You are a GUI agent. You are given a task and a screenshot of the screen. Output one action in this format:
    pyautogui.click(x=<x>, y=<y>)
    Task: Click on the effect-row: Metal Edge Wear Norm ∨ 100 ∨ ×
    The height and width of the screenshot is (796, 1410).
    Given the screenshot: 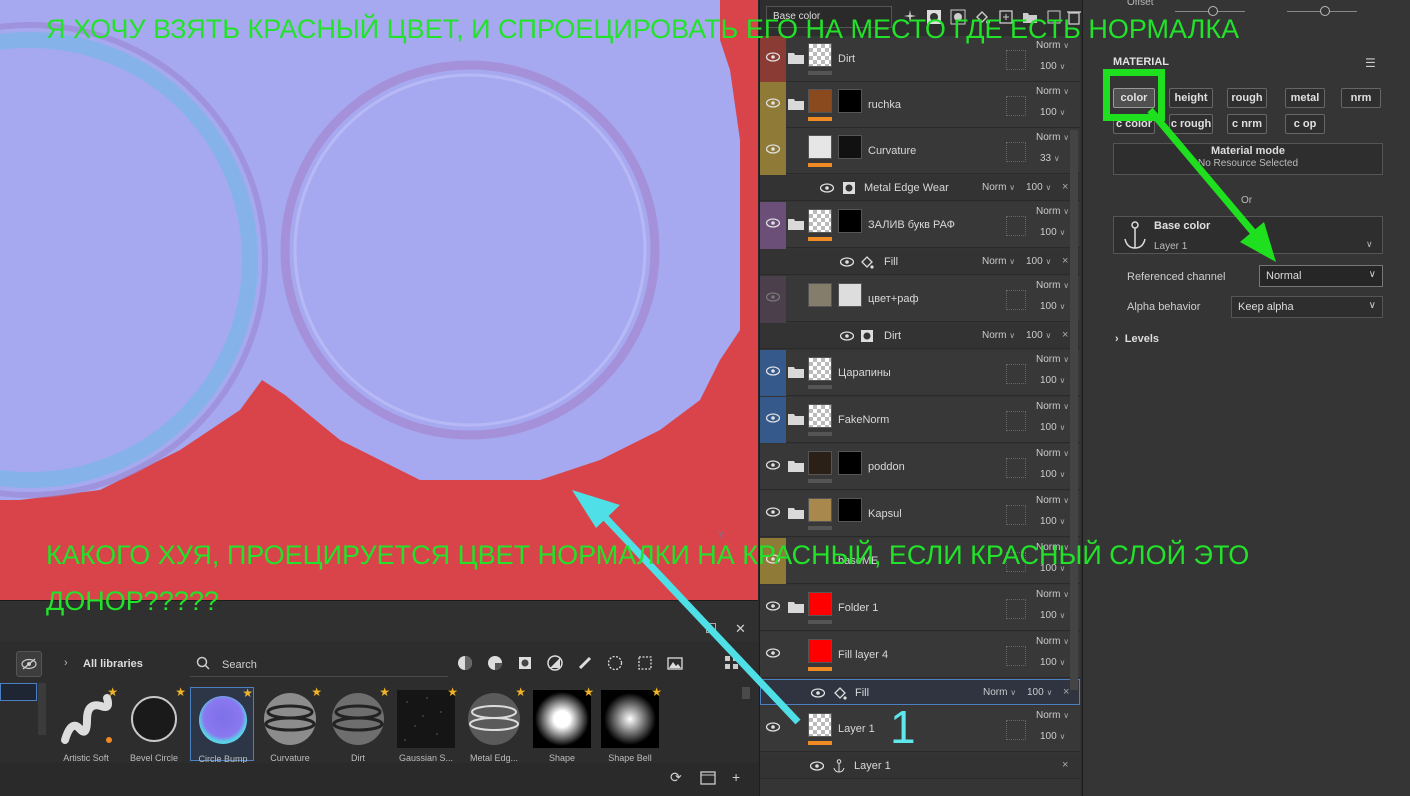 What is the action you would take?
    pyautogui.click(x=920, y=188)
    